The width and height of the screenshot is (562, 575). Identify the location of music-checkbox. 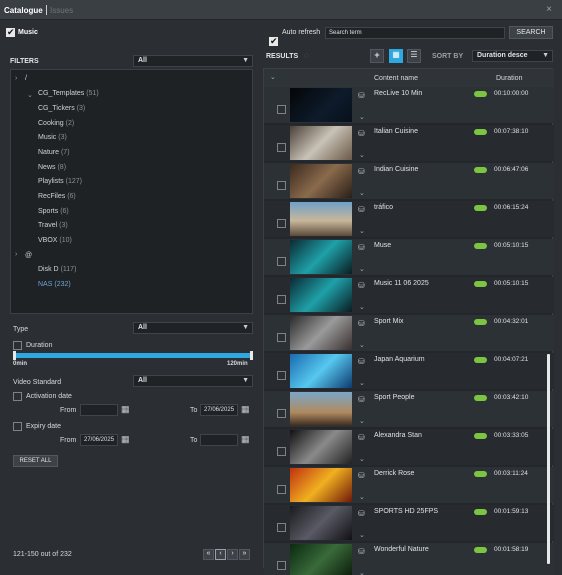
(10, 32).